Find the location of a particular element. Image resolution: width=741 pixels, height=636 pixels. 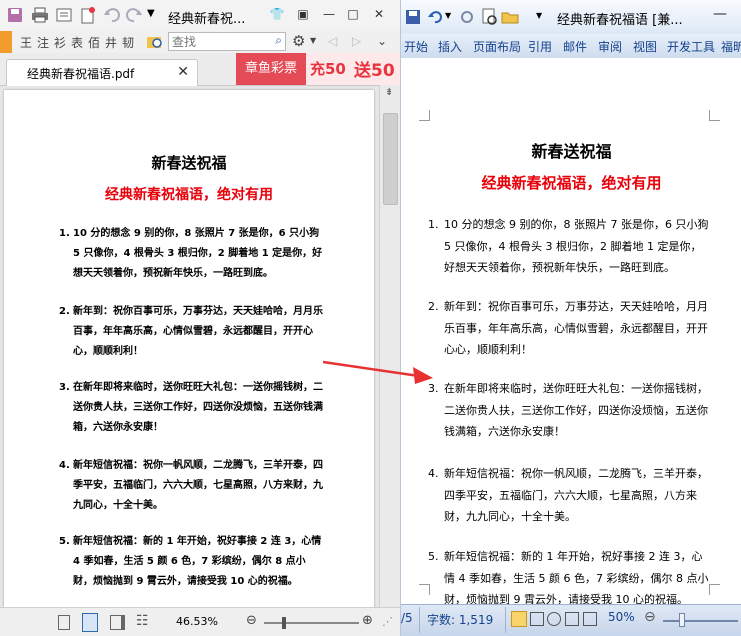

resize-grip-icon: ⋰ is located at coordinates (387, 621).